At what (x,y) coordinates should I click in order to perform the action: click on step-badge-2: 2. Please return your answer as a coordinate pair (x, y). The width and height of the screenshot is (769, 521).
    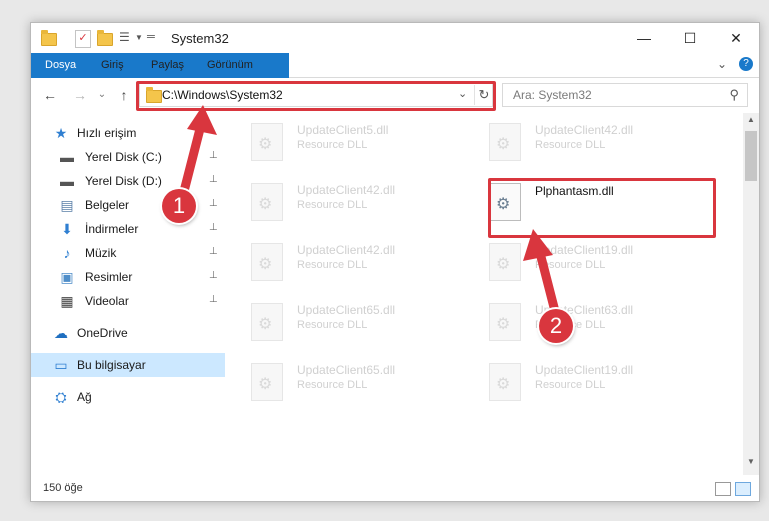
    Looking at the image, I should click on (556, 326).